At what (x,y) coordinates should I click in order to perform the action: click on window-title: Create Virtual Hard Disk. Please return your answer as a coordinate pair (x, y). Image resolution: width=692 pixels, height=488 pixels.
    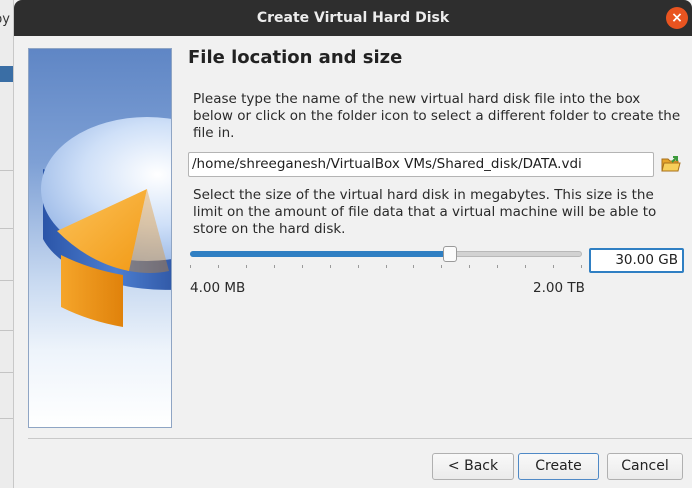
    Looking at the image, I should click on (353, 18).